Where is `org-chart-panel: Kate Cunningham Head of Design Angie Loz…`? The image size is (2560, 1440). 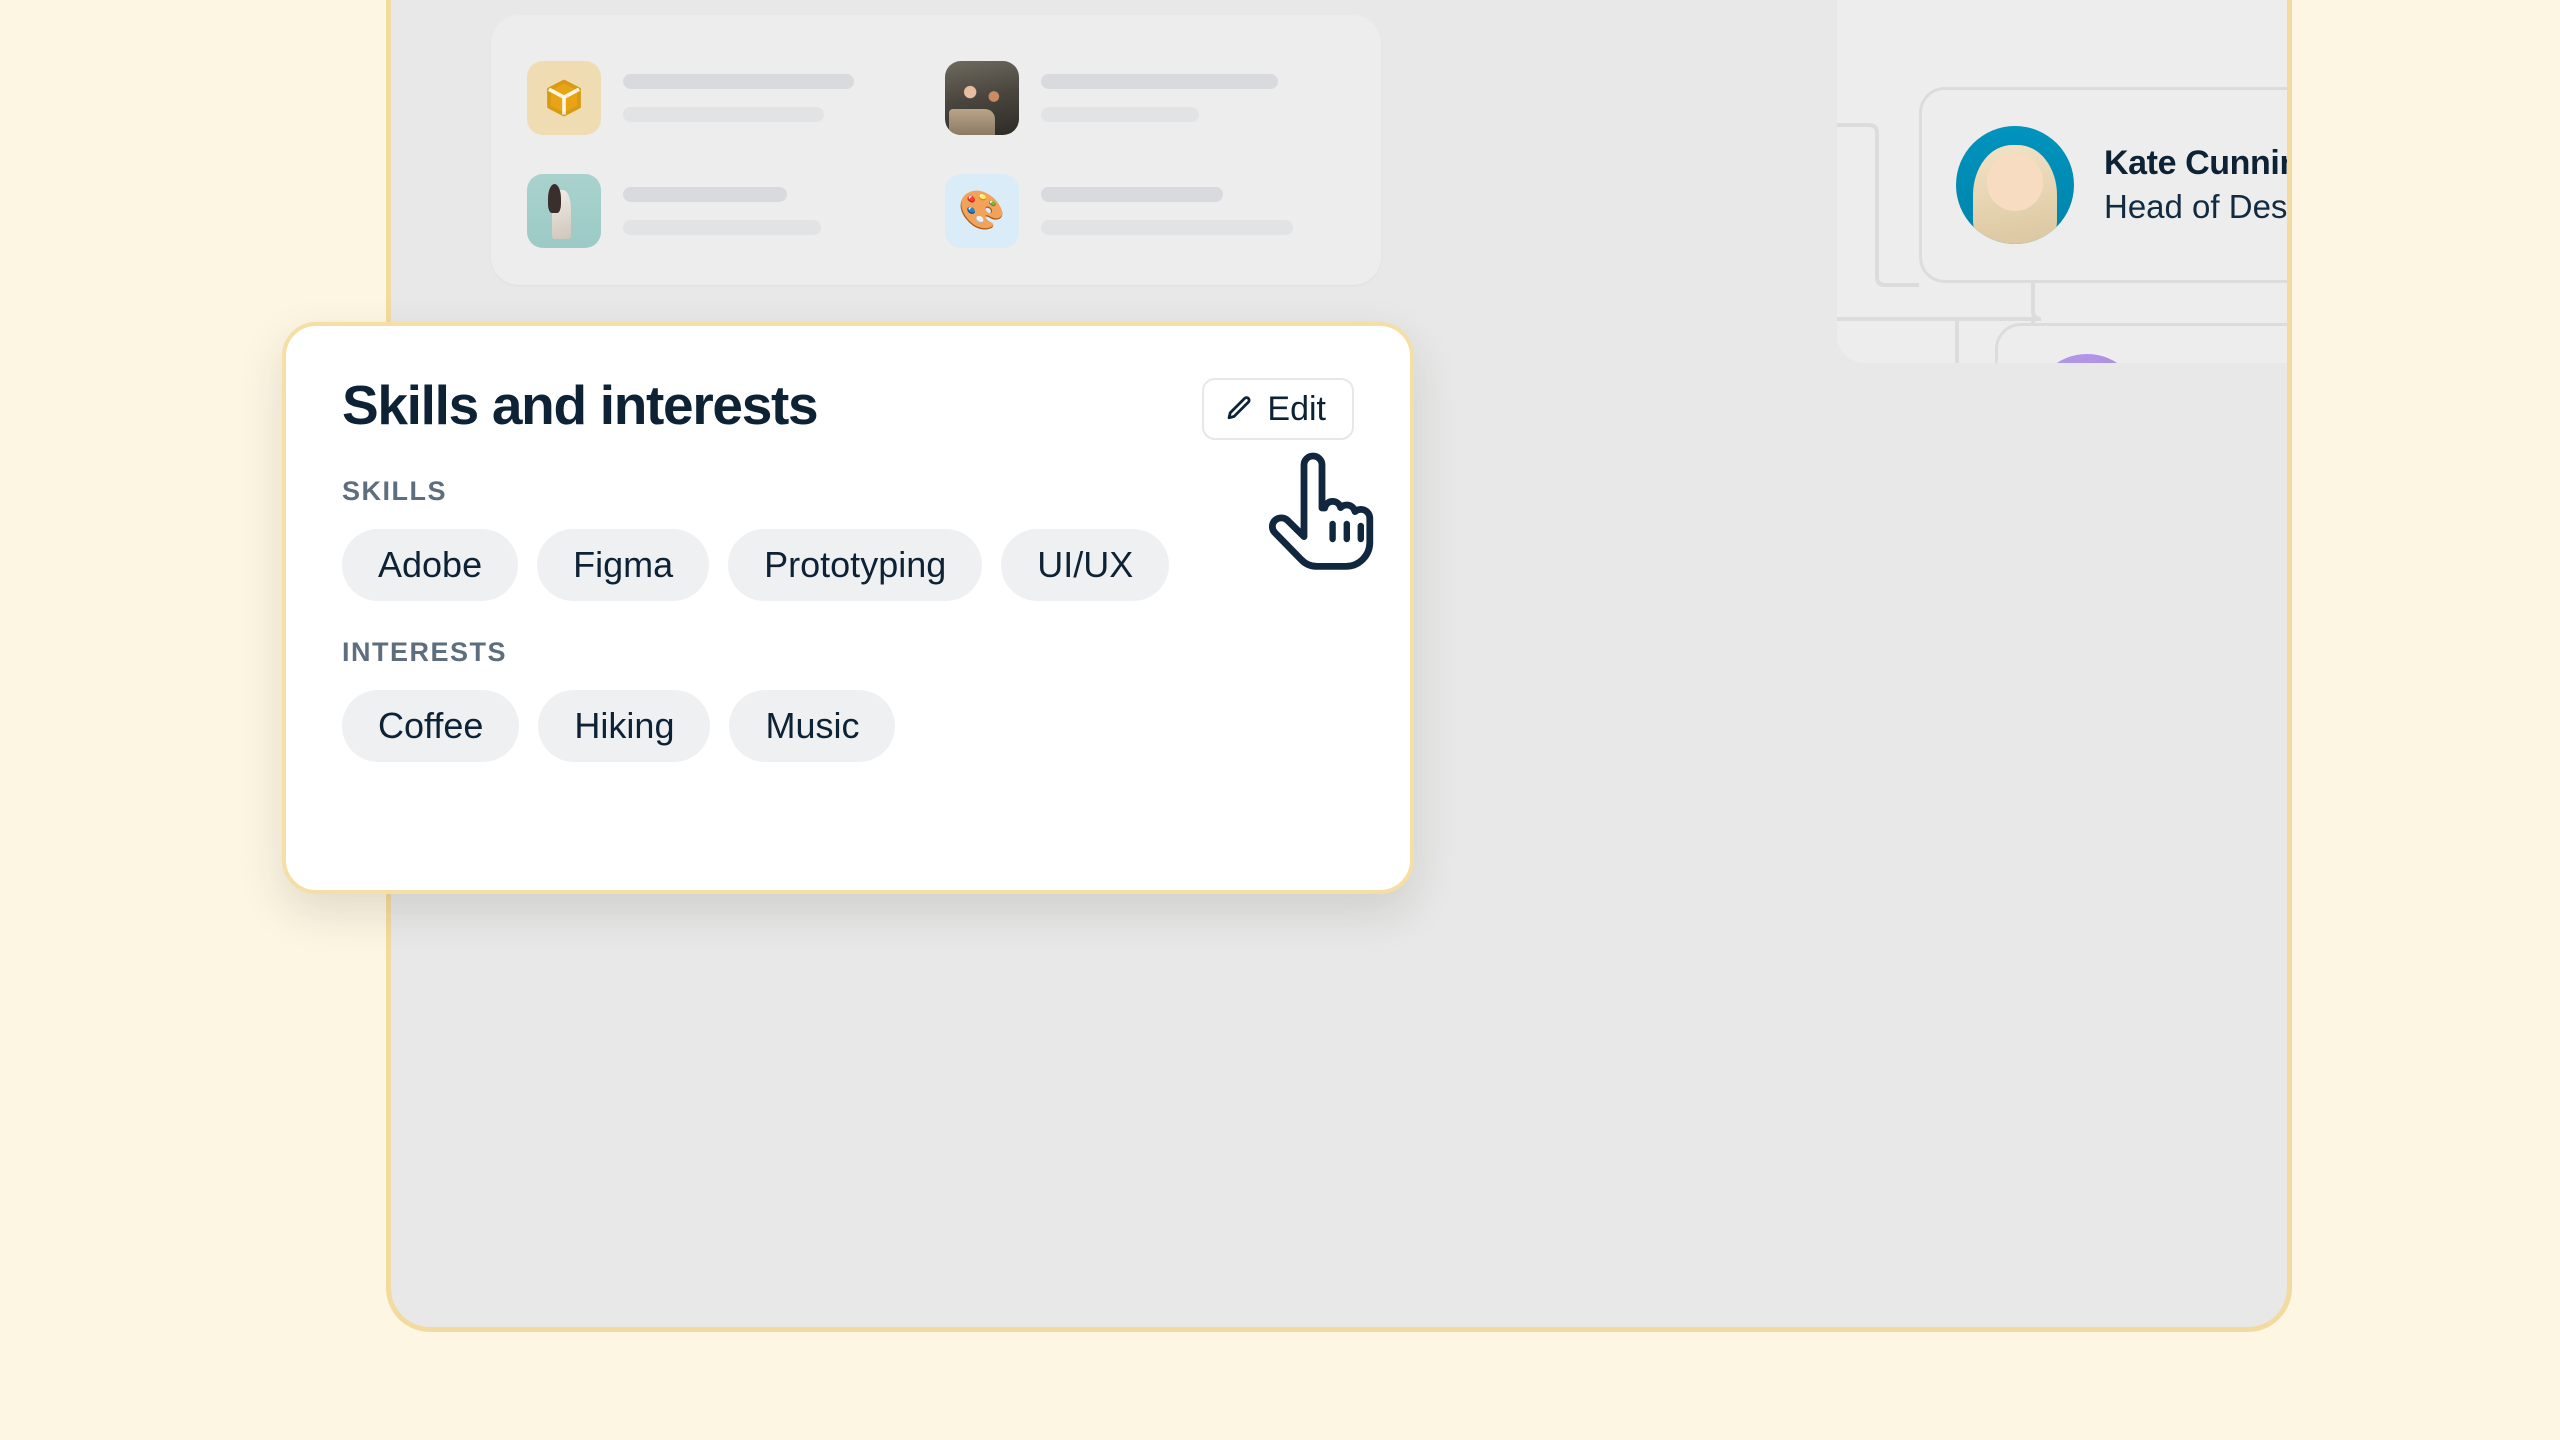
org-chart-panel: Kate Cunningham Head of Design Angie Loz… is located at coordinates (2062, 181).